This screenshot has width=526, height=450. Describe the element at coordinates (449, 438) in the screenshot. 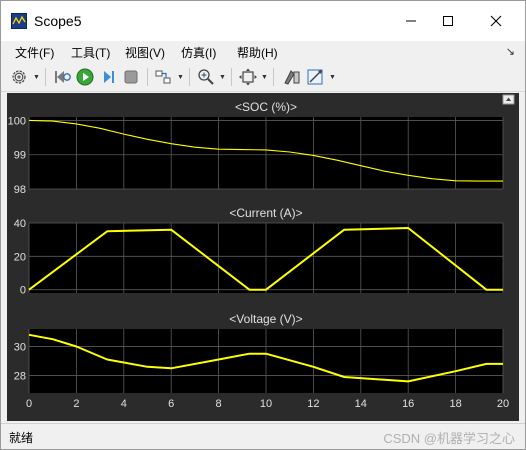

I see `watermark: CSDN @机器学习之心` at that location.